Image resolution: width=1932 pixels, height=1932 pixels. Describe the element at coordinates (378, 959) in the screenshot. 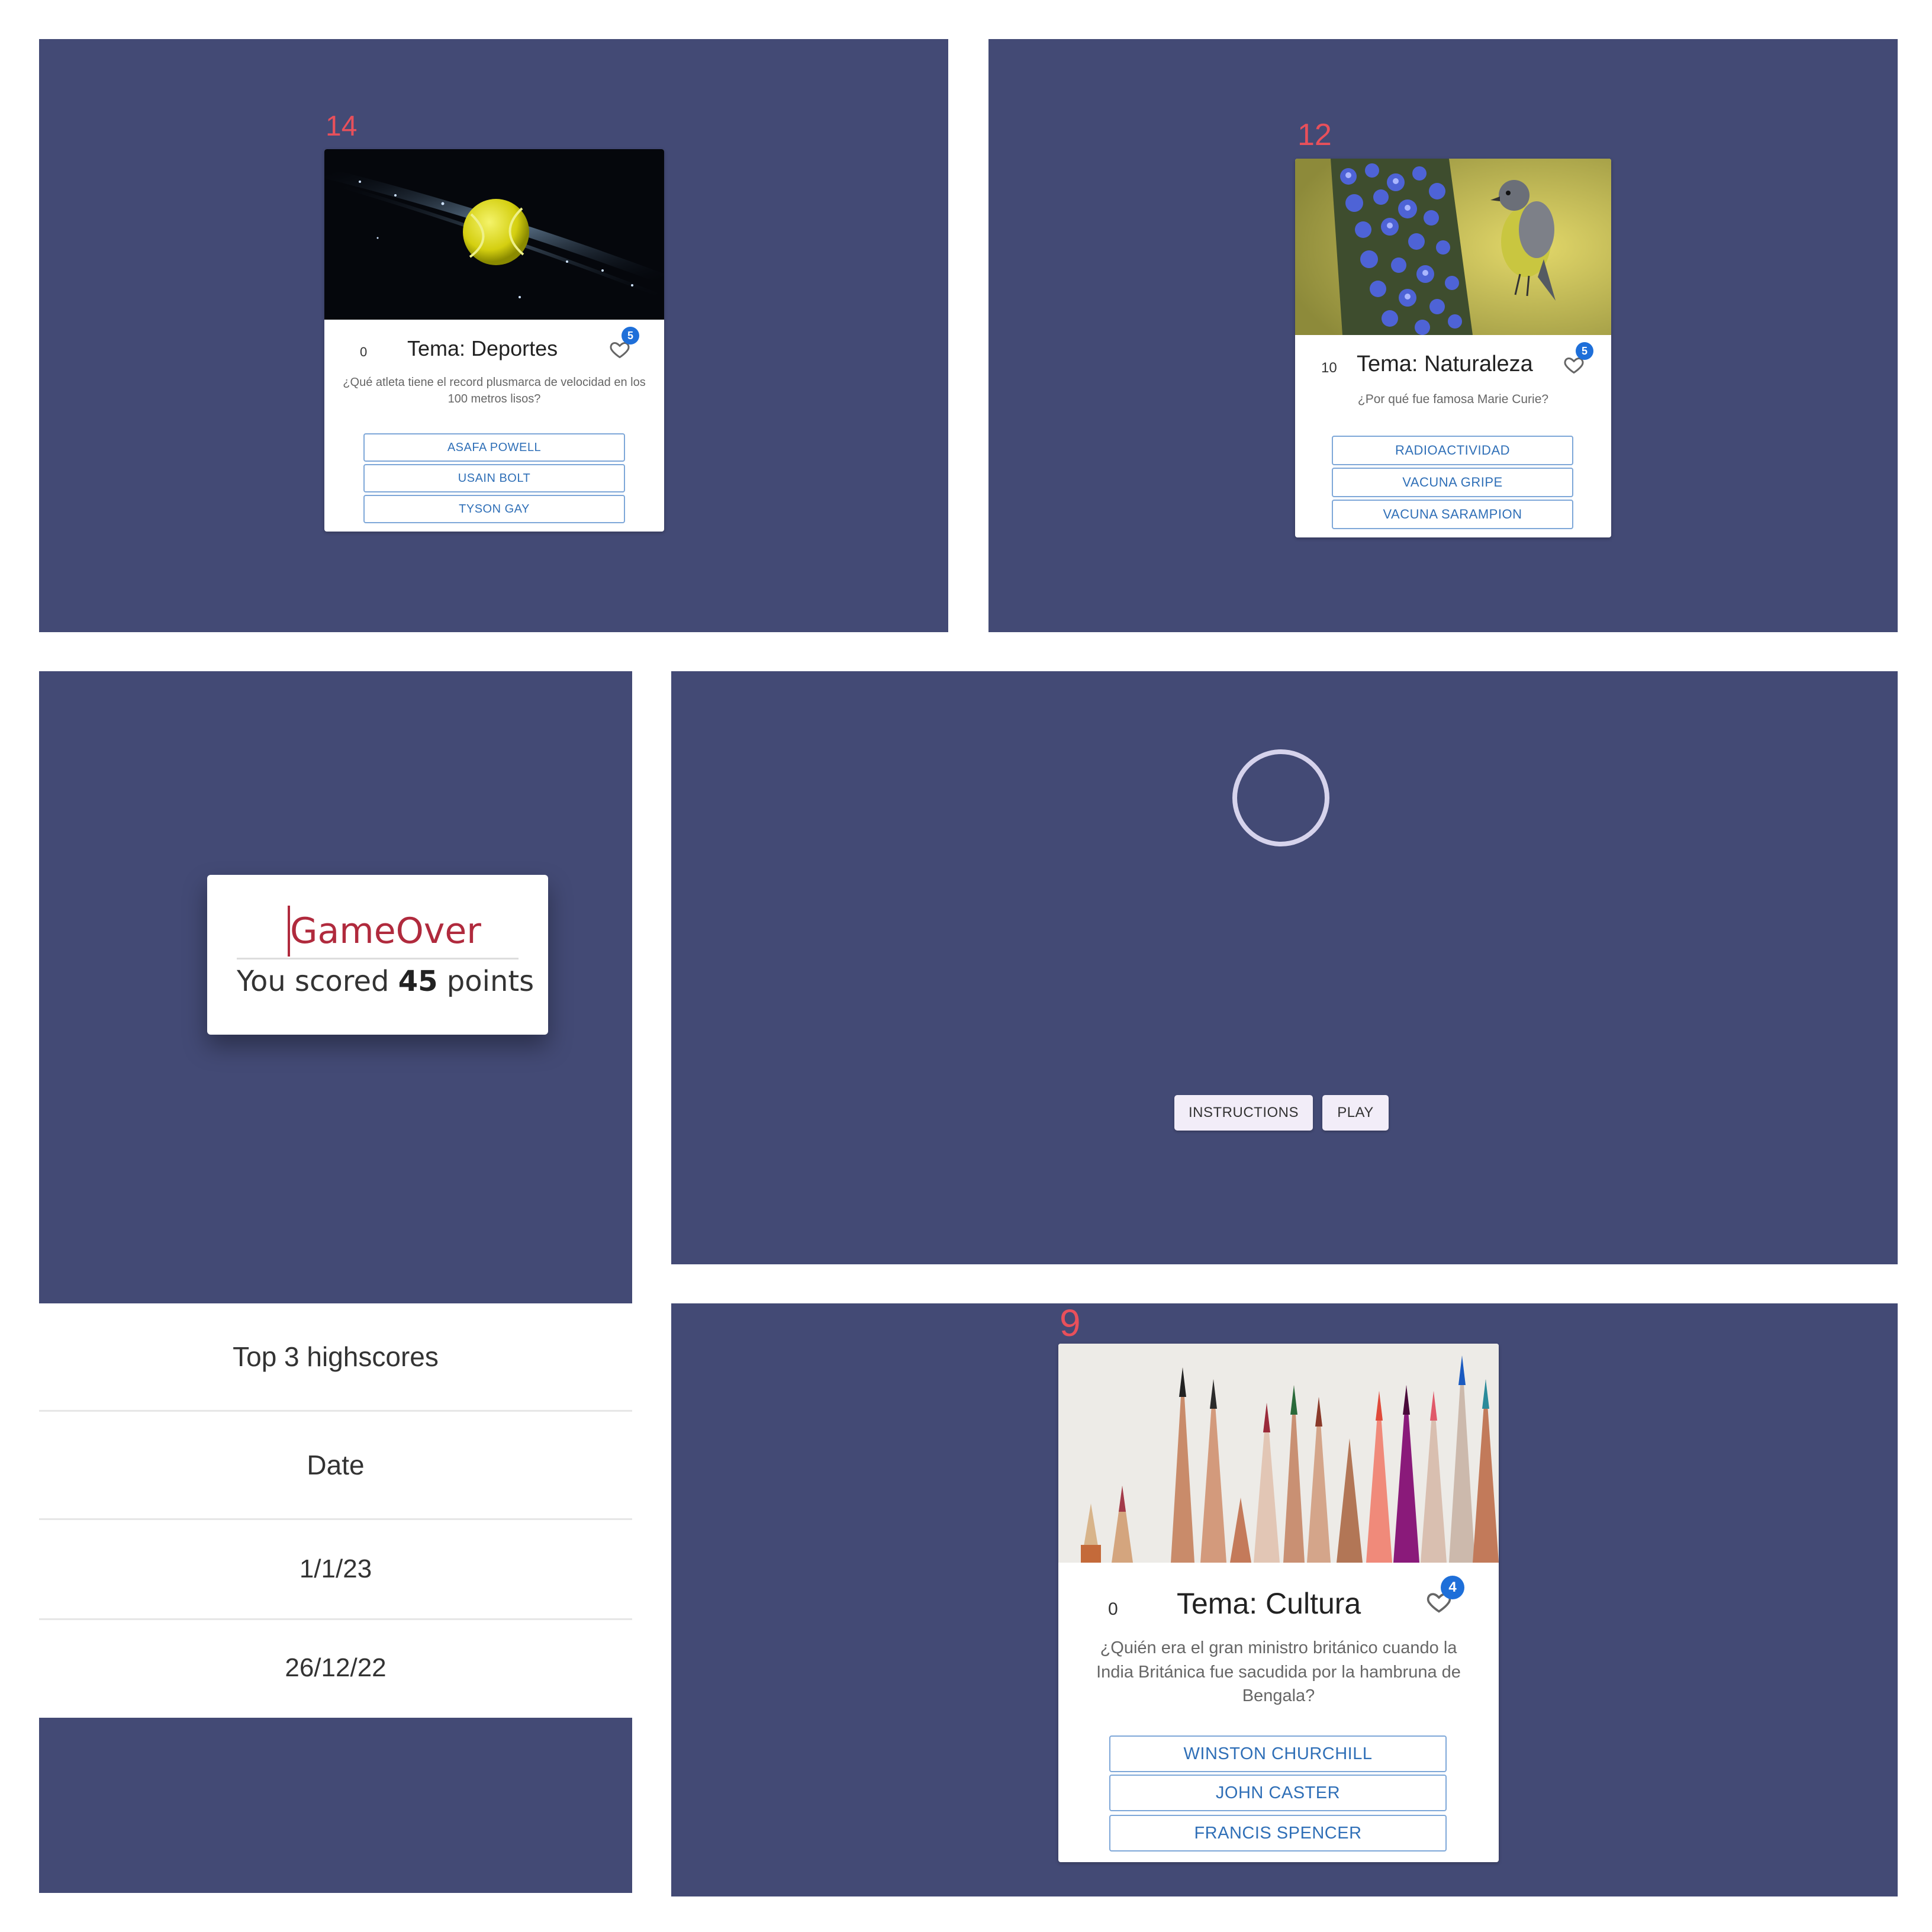

I see `gameover-divider` at that location.